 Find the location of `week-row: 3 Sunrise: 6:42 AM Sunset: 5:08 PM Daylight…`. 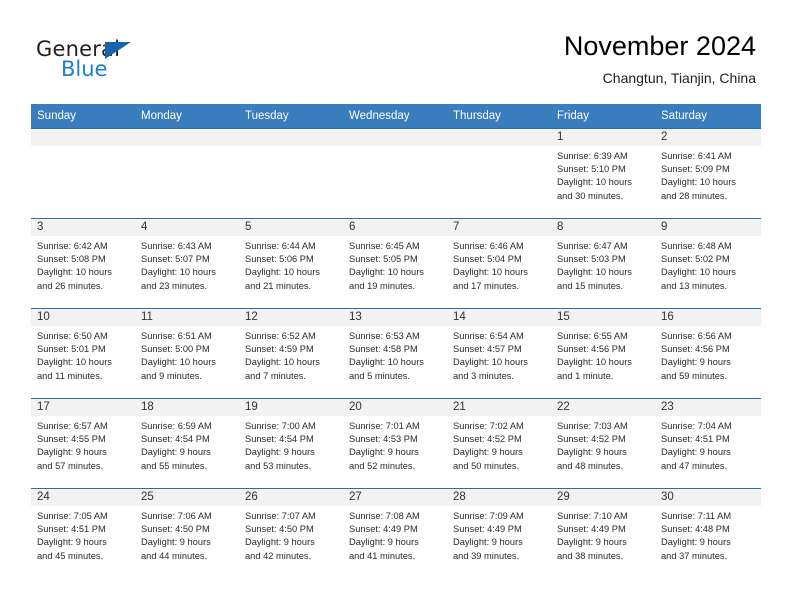

week-row: 3 Sunrise: 6:42 AM Sunset: 5:08 PM Daylight… is located at coordinates (396, 263).